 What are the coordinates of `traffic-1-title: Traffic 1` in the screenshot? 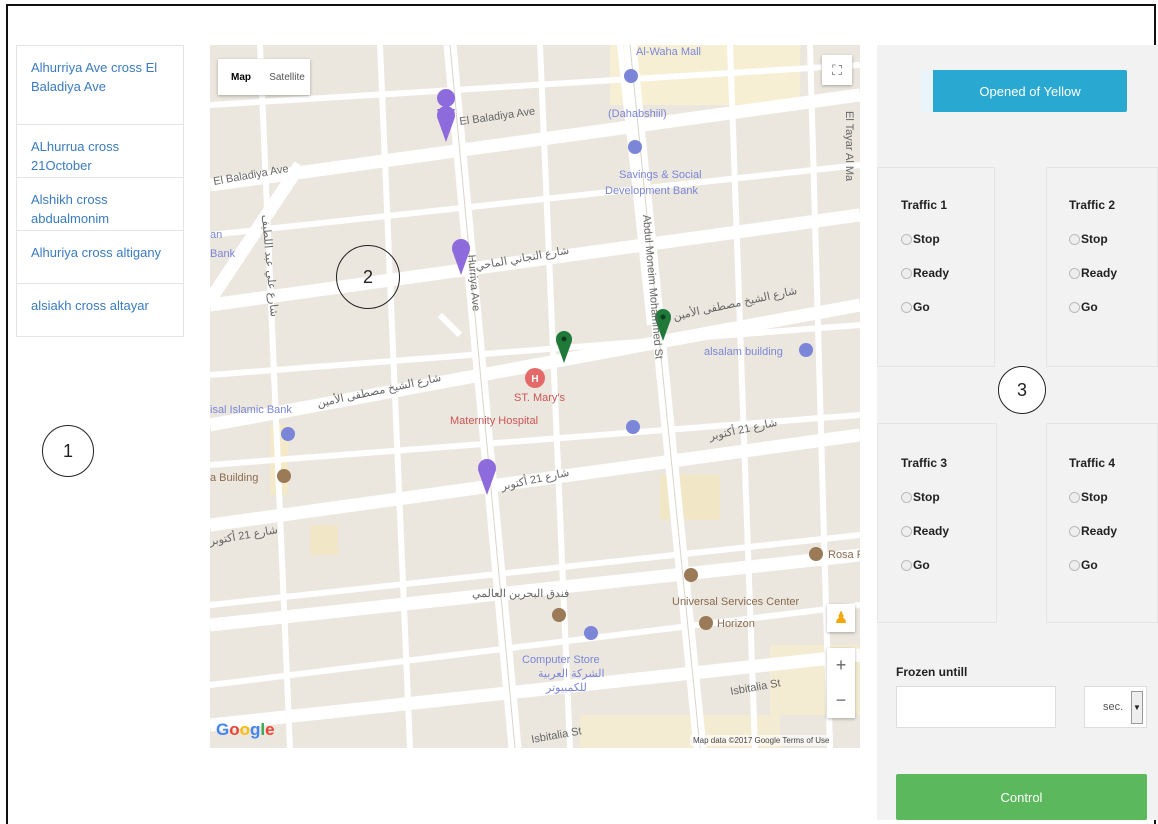 It's located at (924, 205).